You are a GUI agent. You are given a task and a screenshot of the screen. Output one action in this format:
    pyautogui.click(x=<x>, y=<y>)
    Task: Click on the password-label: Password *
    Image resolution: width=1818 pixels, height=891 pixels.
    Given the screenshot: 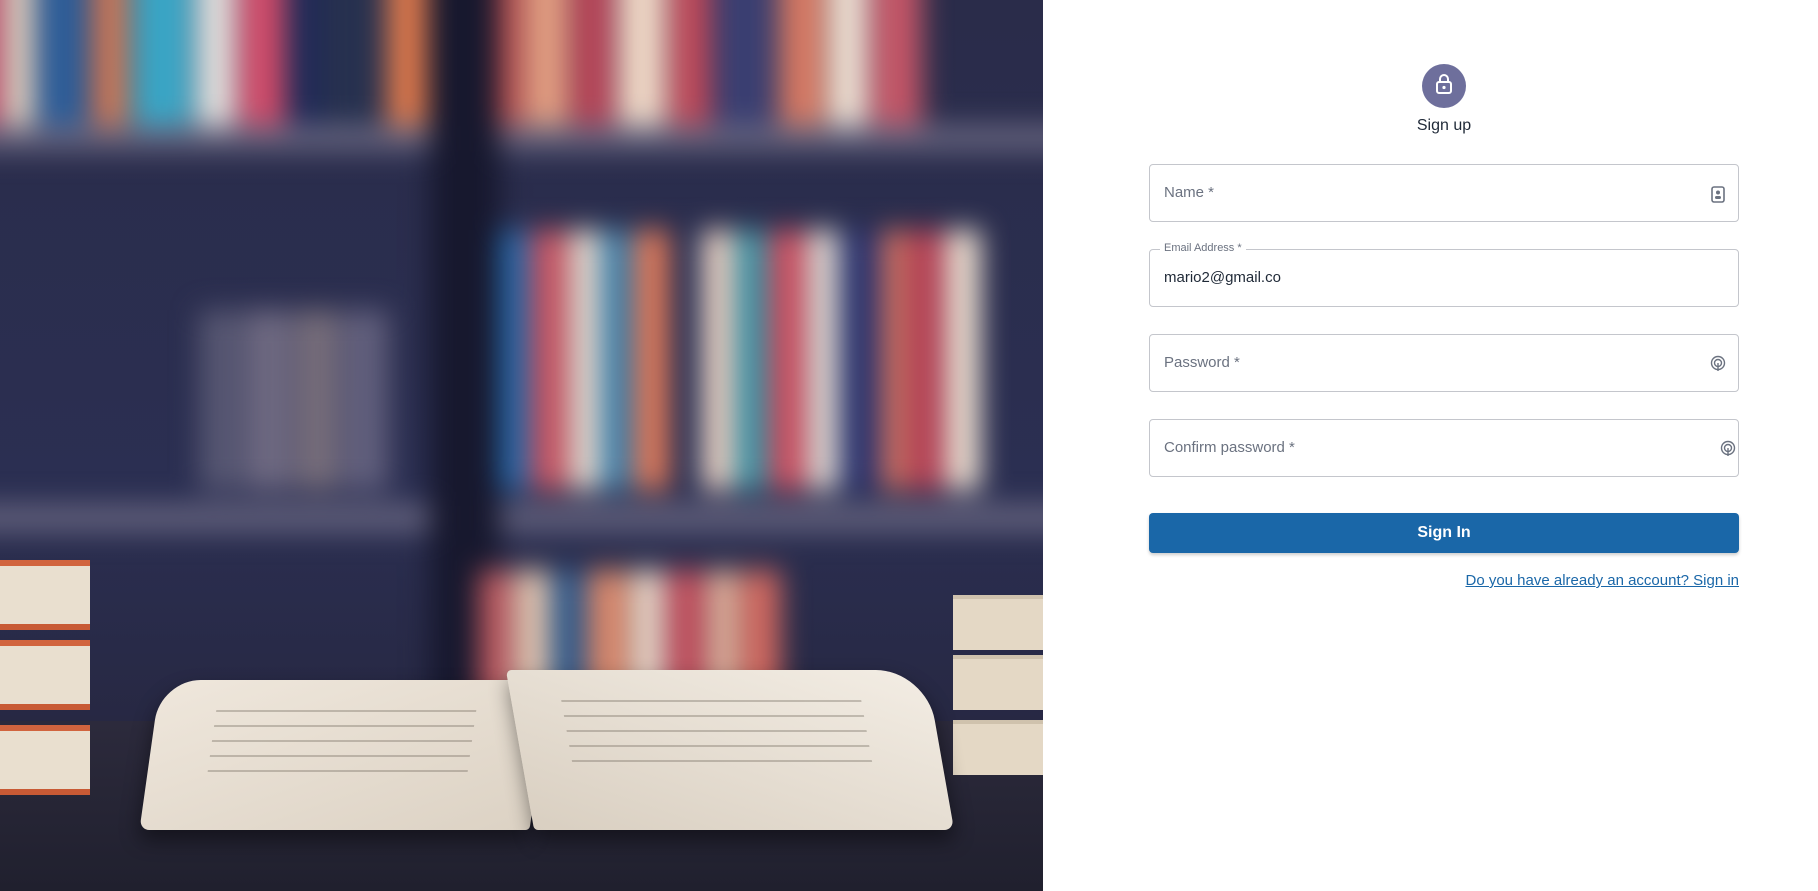 What is the action you would take?
    pyautogui.click(x=1202, y=362)
    